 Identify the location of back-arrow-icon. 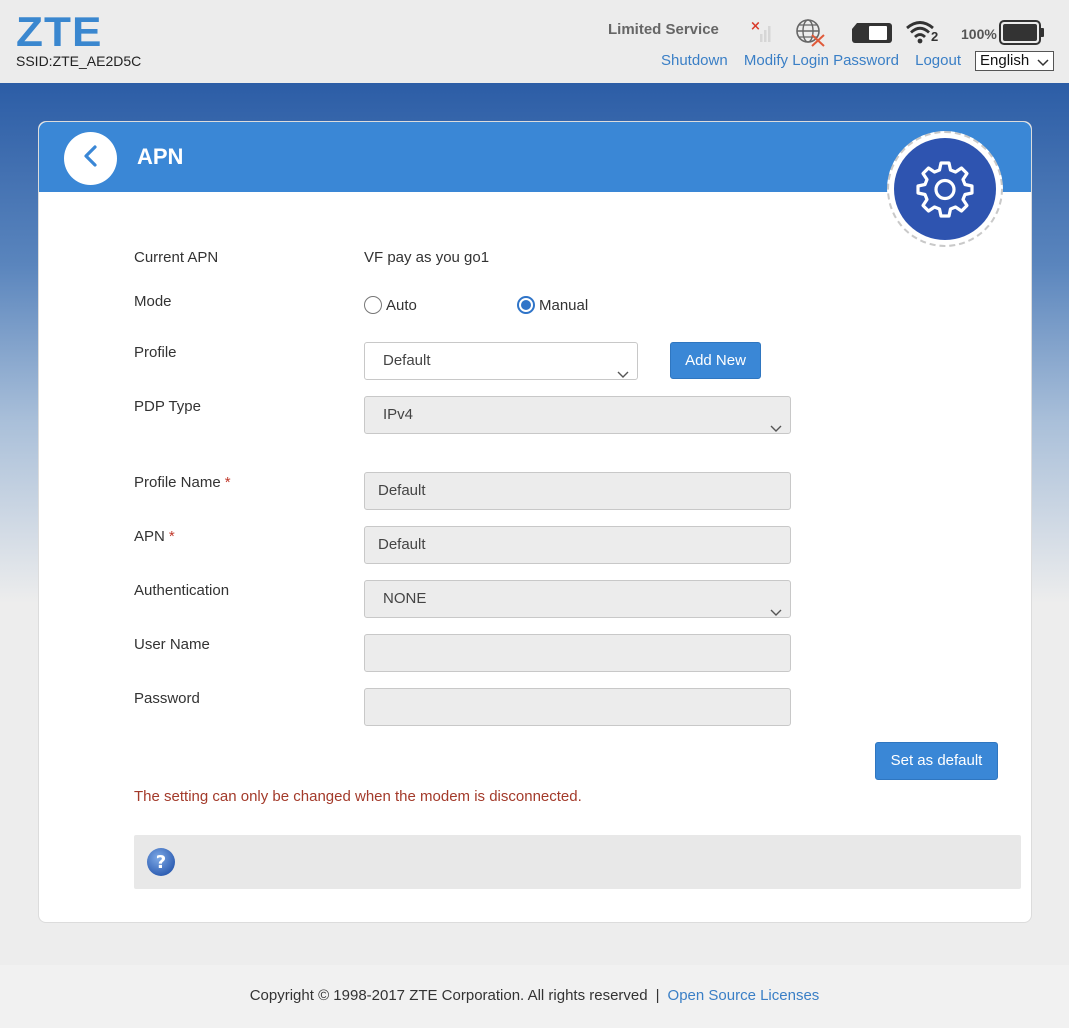
(91, 158).